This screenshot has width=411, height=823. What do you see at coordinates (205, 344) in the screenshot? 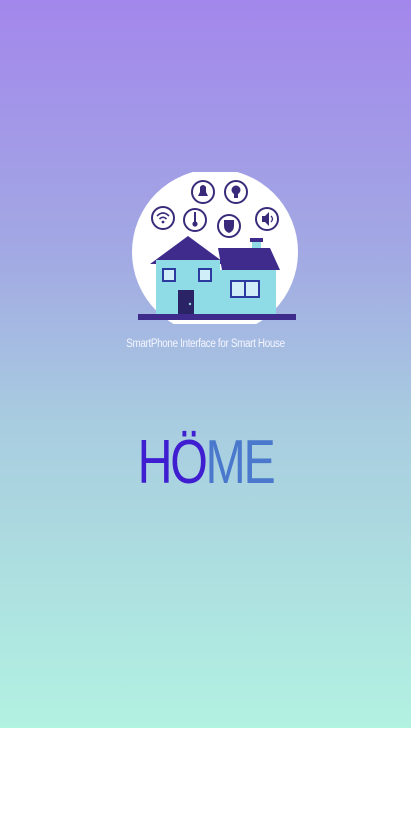
I see `tagline: SmartPhone Interface for Smart House` at bounding box center [205, 344].